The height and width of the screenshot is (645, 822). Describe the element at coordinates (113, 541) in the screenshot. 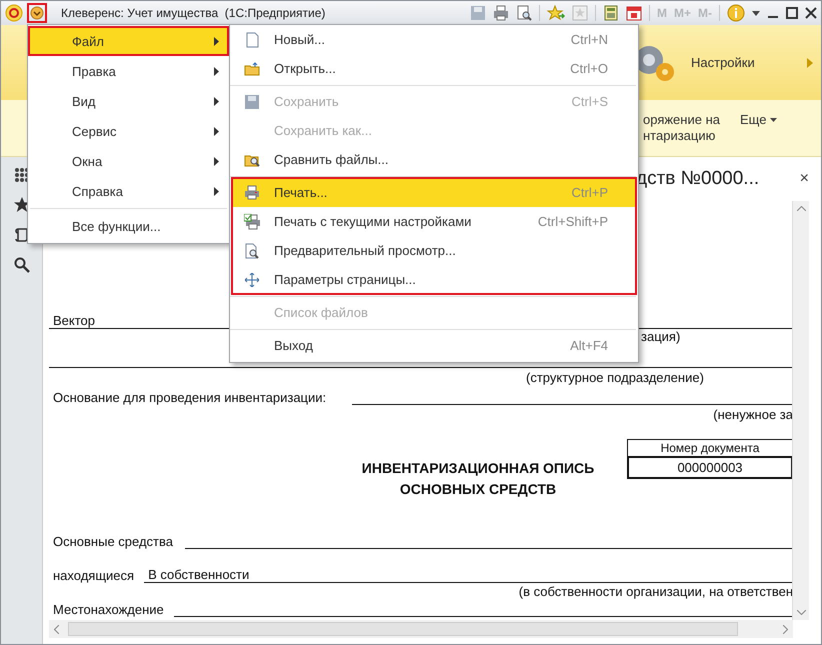

I see `field-label: Основные средства` at that location.